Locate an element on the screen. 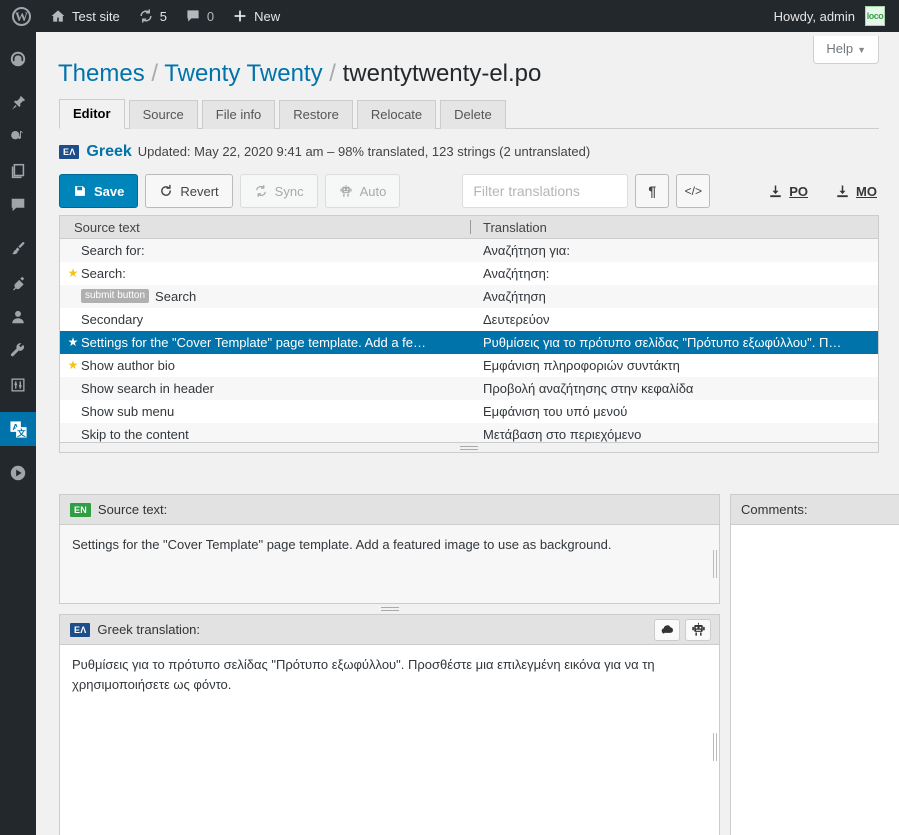 Image resolution: width=899 pixels, height=835 pixels. source-text: Show sub menu is located at coordinates (128, 411).